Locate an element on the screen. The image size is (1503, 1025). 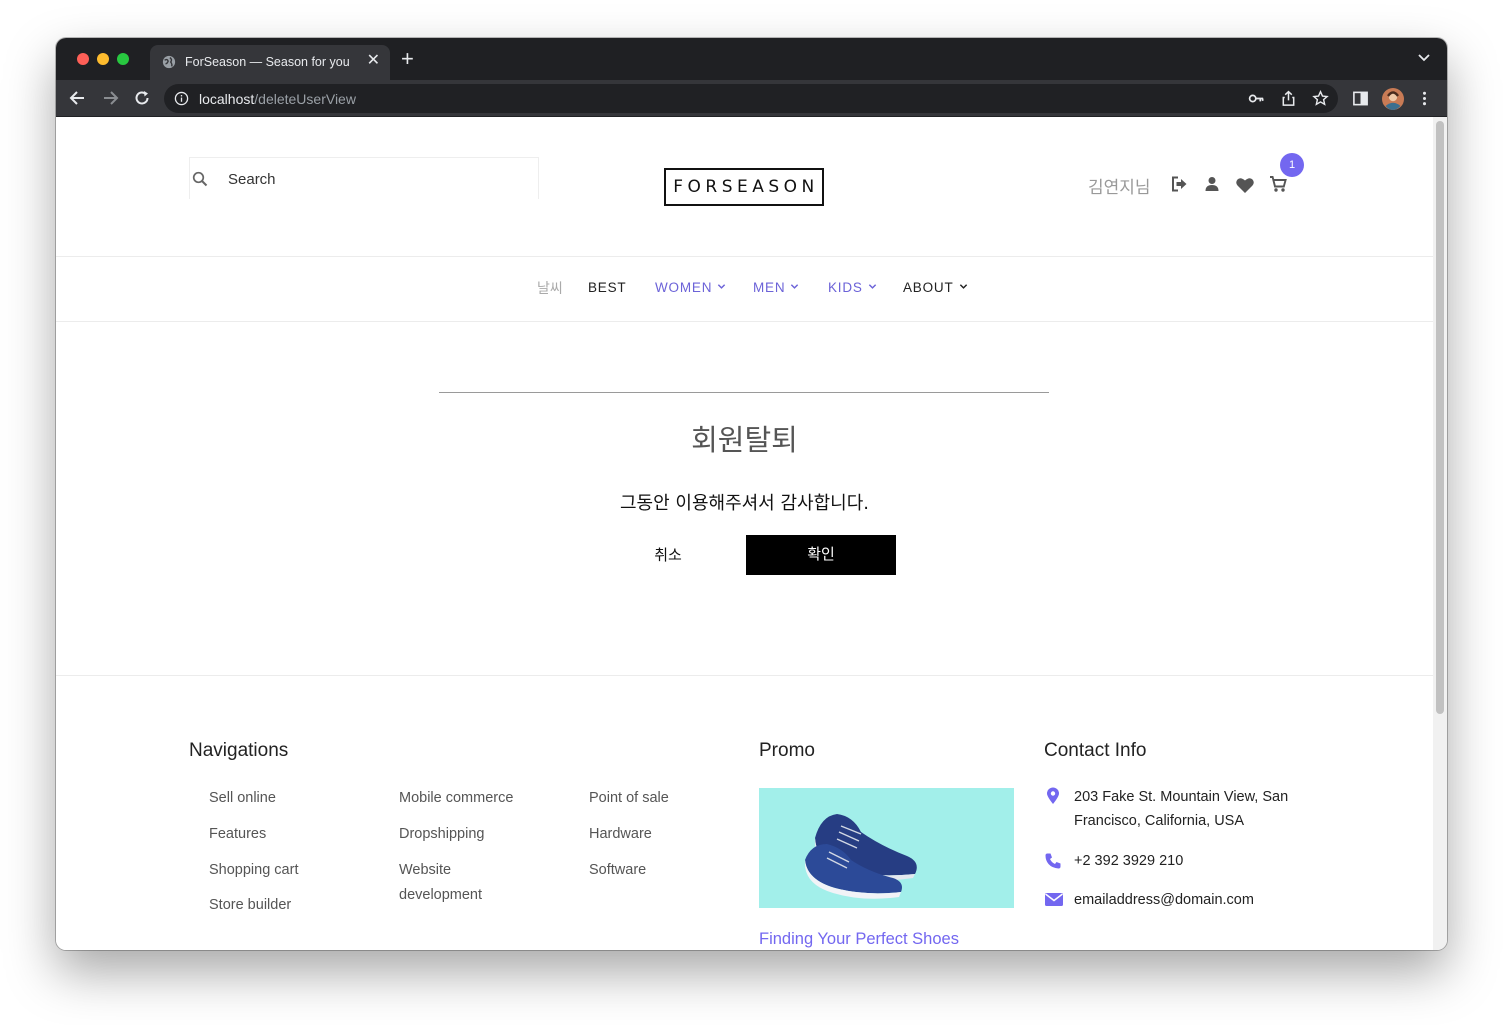
address-bar: localhost/deleteUserView is located at coordinates (751, 98).